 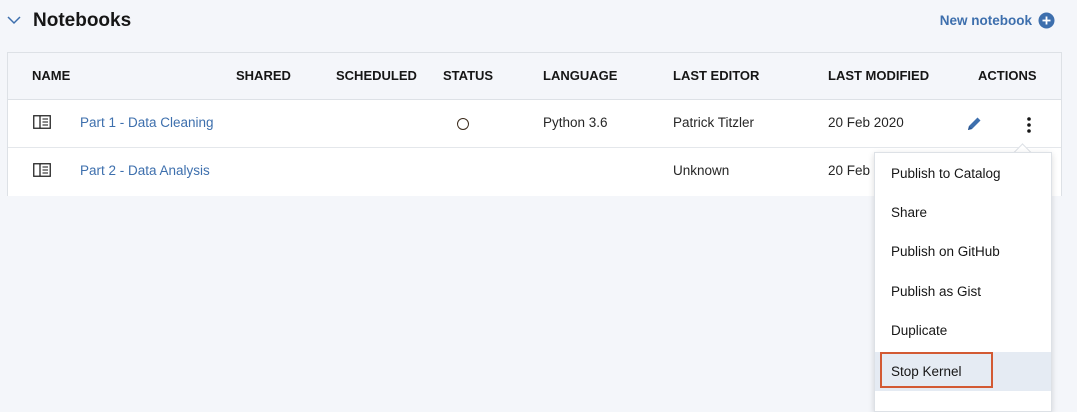 I want to click on new-notebook-button: New notebook, so click(x=997, y=20).